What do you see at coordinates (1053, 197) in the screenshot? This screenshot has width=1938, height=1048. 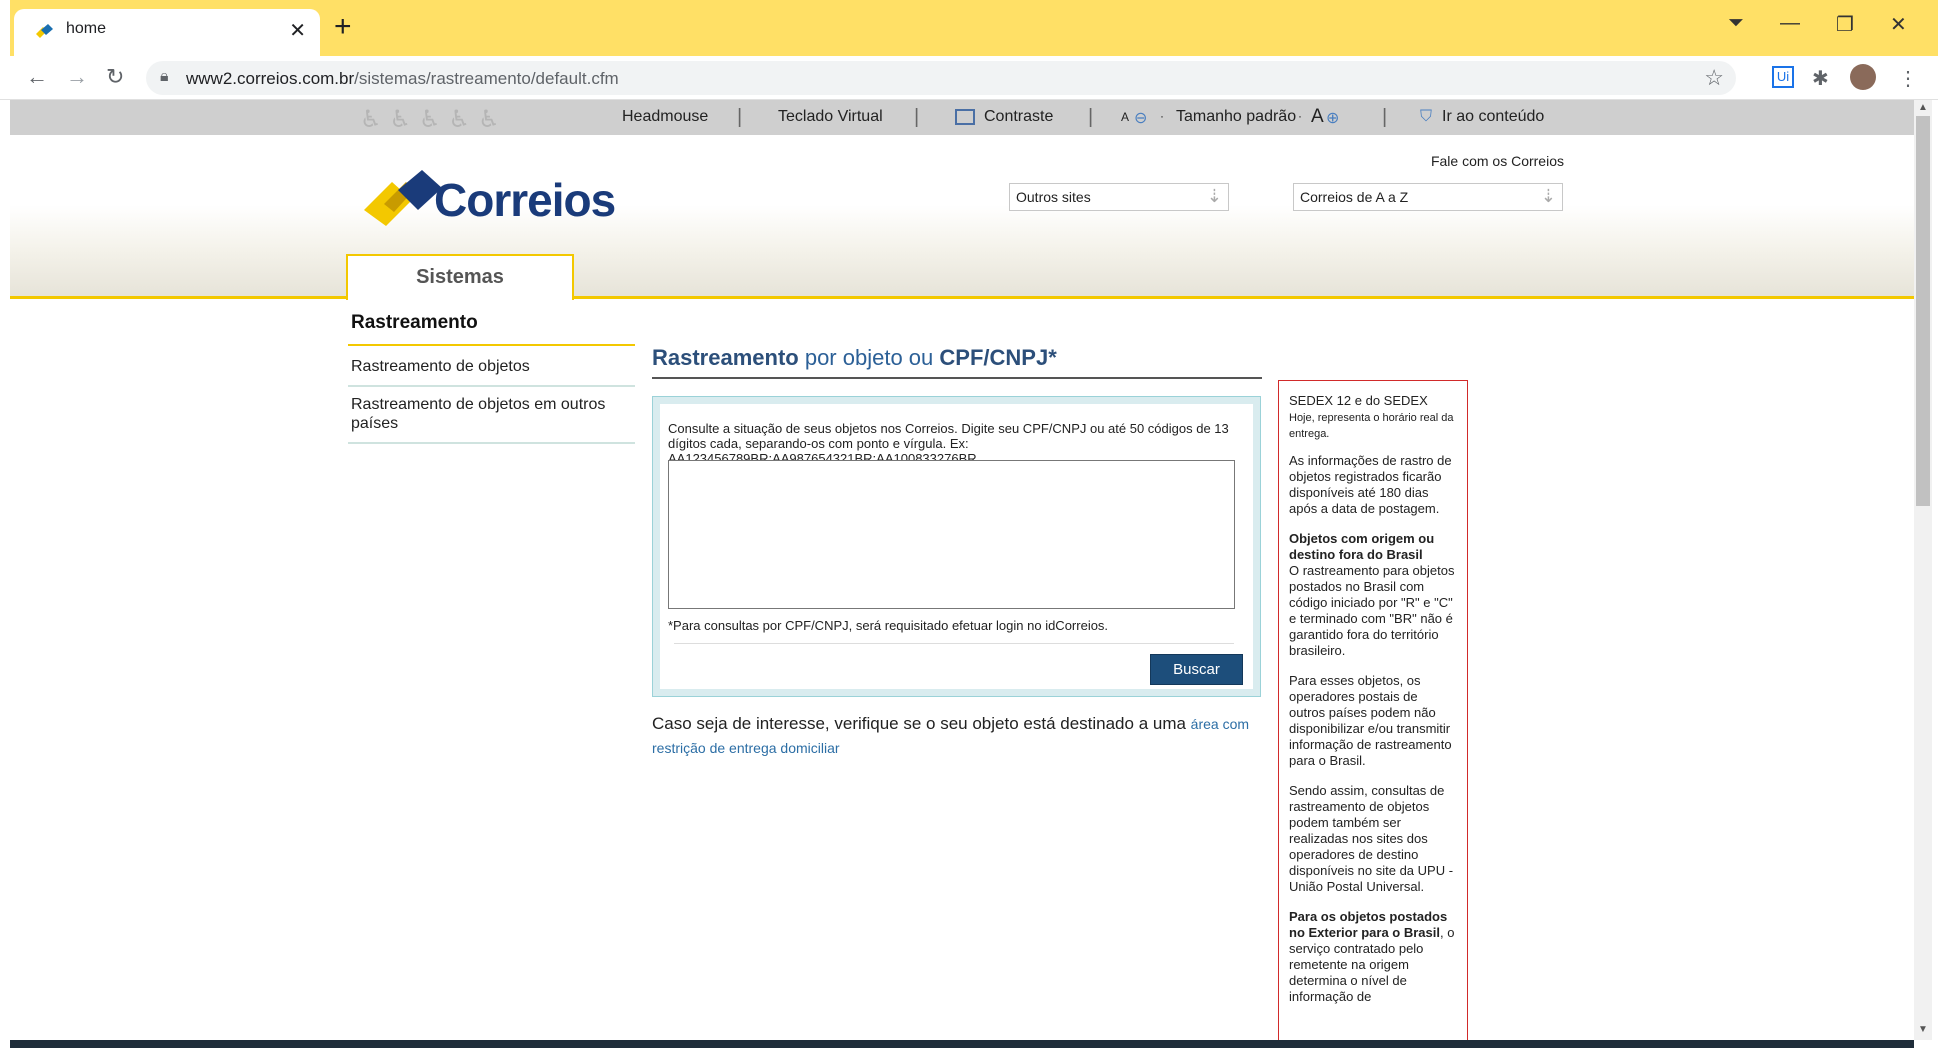 I see `outros-sites-value: Outros sites` at bounding box center [1053, 197].